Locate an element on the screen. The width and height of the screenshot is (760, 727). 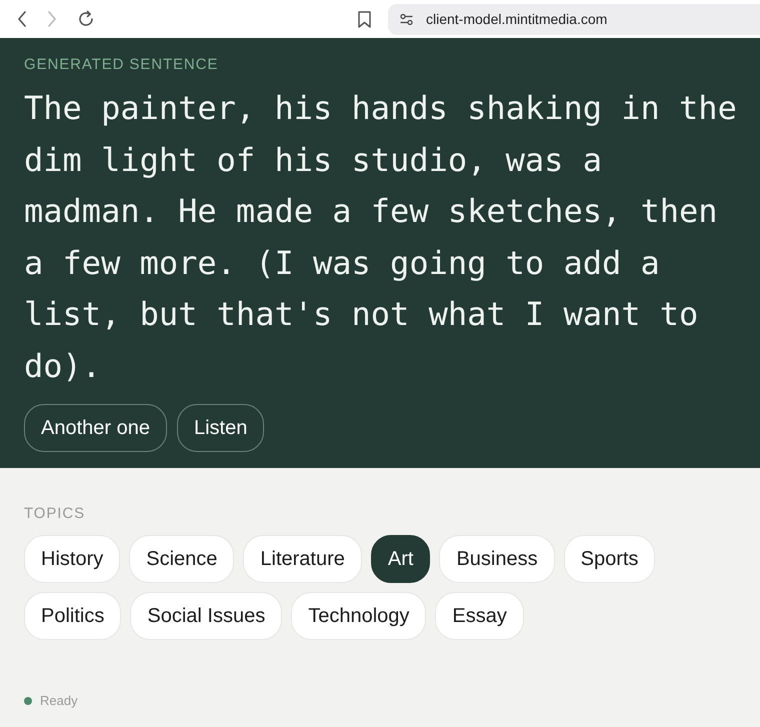
action-button: Listen is located at coordinates (220, 428).